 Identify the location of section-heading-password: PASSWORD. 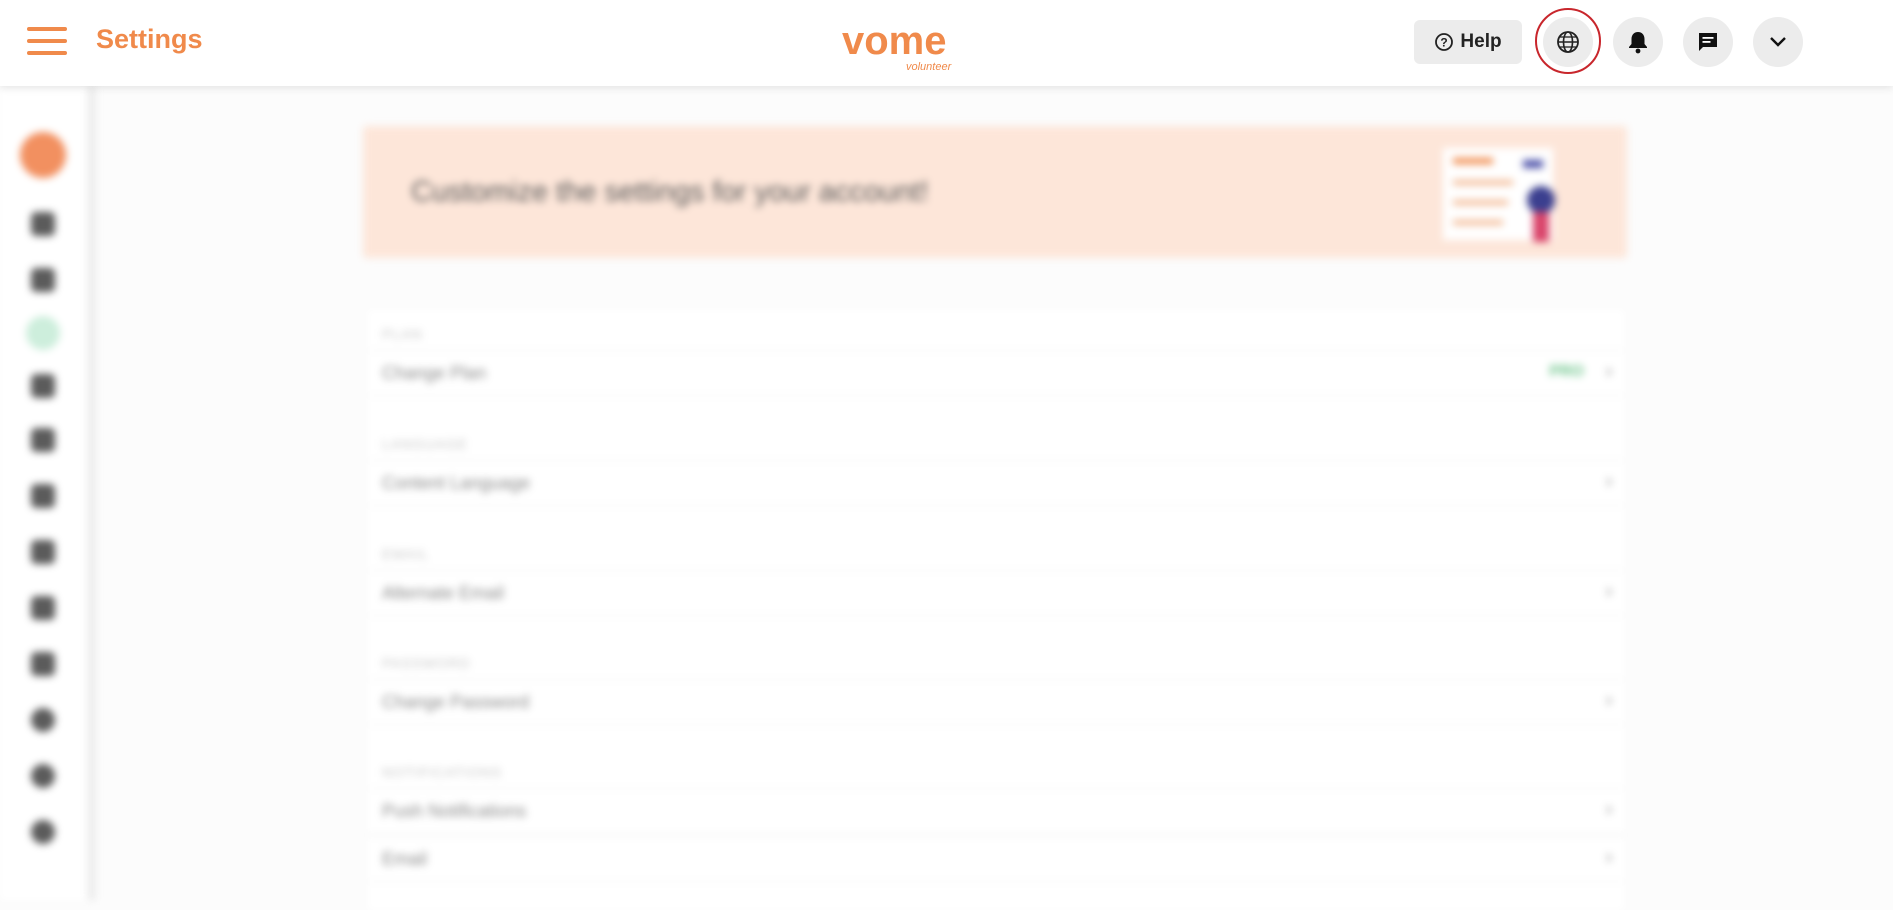
(426, 663).